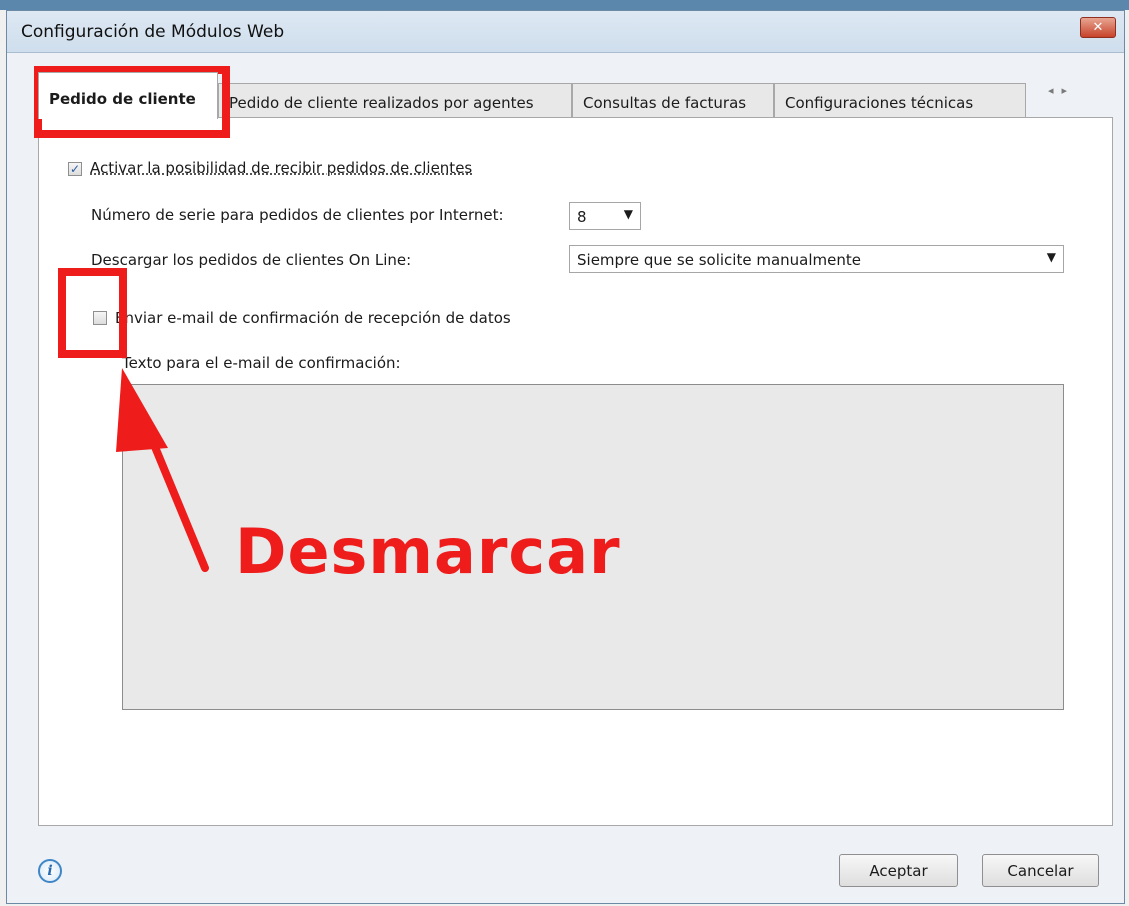 This screenshot has width=1129, height=906. Describe the element at coordinates (122, 99) in the screenshot. I see `tab-label: Pedido de cliente` at that location.